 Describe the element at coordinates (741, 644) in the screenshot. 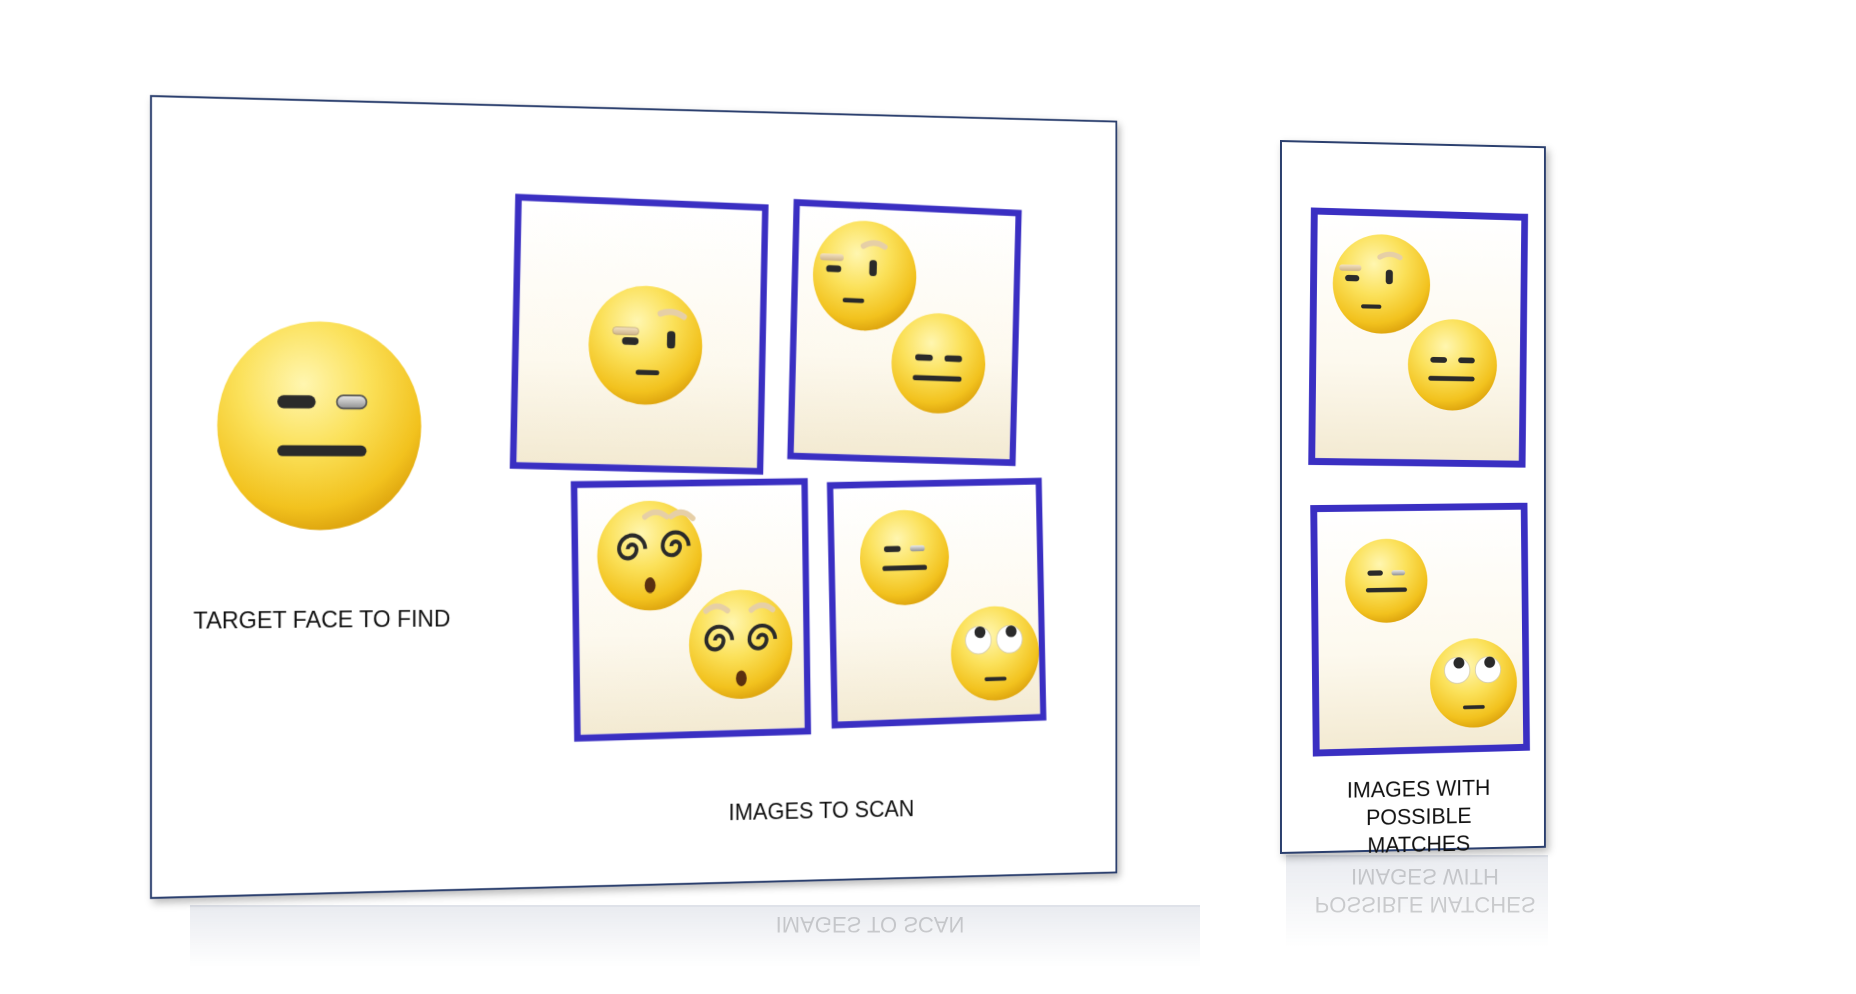

I see `dizzy-face-icon` at that location.